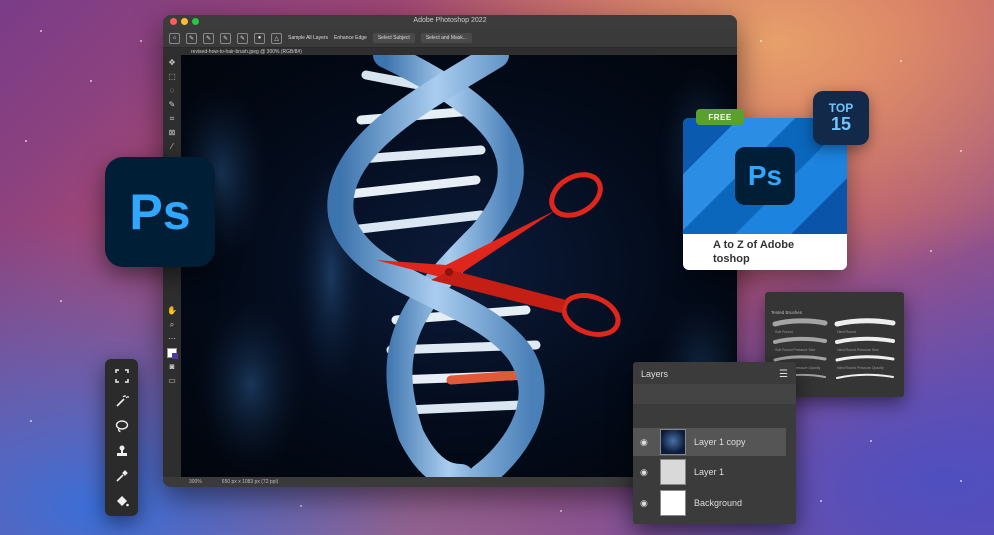  Describe the element at coordinates (122, 476) in the screenshot. I see `eyedropper-icon` at that location.